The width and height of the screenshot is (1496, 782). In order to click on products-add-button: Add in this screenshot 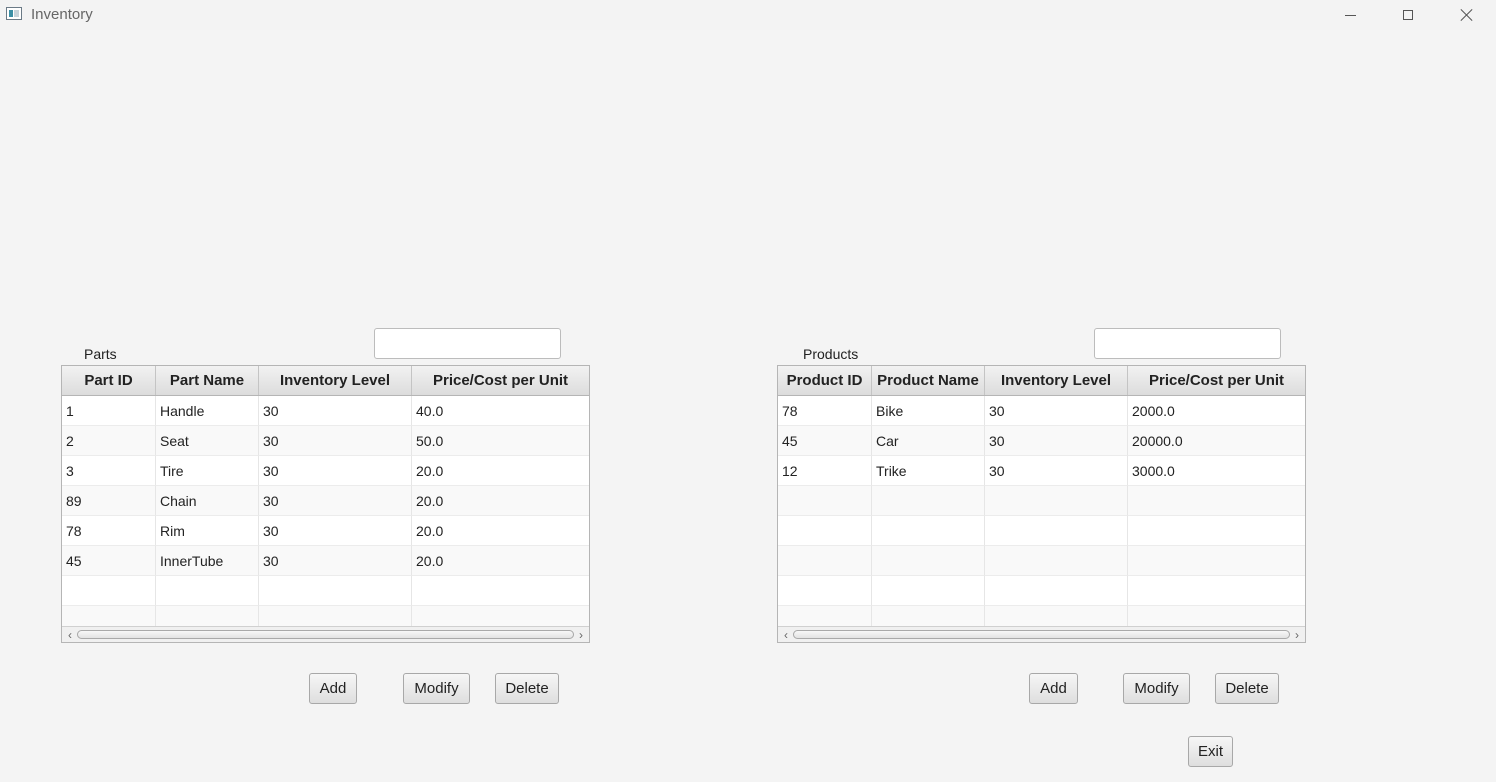, I will do `click(1053, 688)`.